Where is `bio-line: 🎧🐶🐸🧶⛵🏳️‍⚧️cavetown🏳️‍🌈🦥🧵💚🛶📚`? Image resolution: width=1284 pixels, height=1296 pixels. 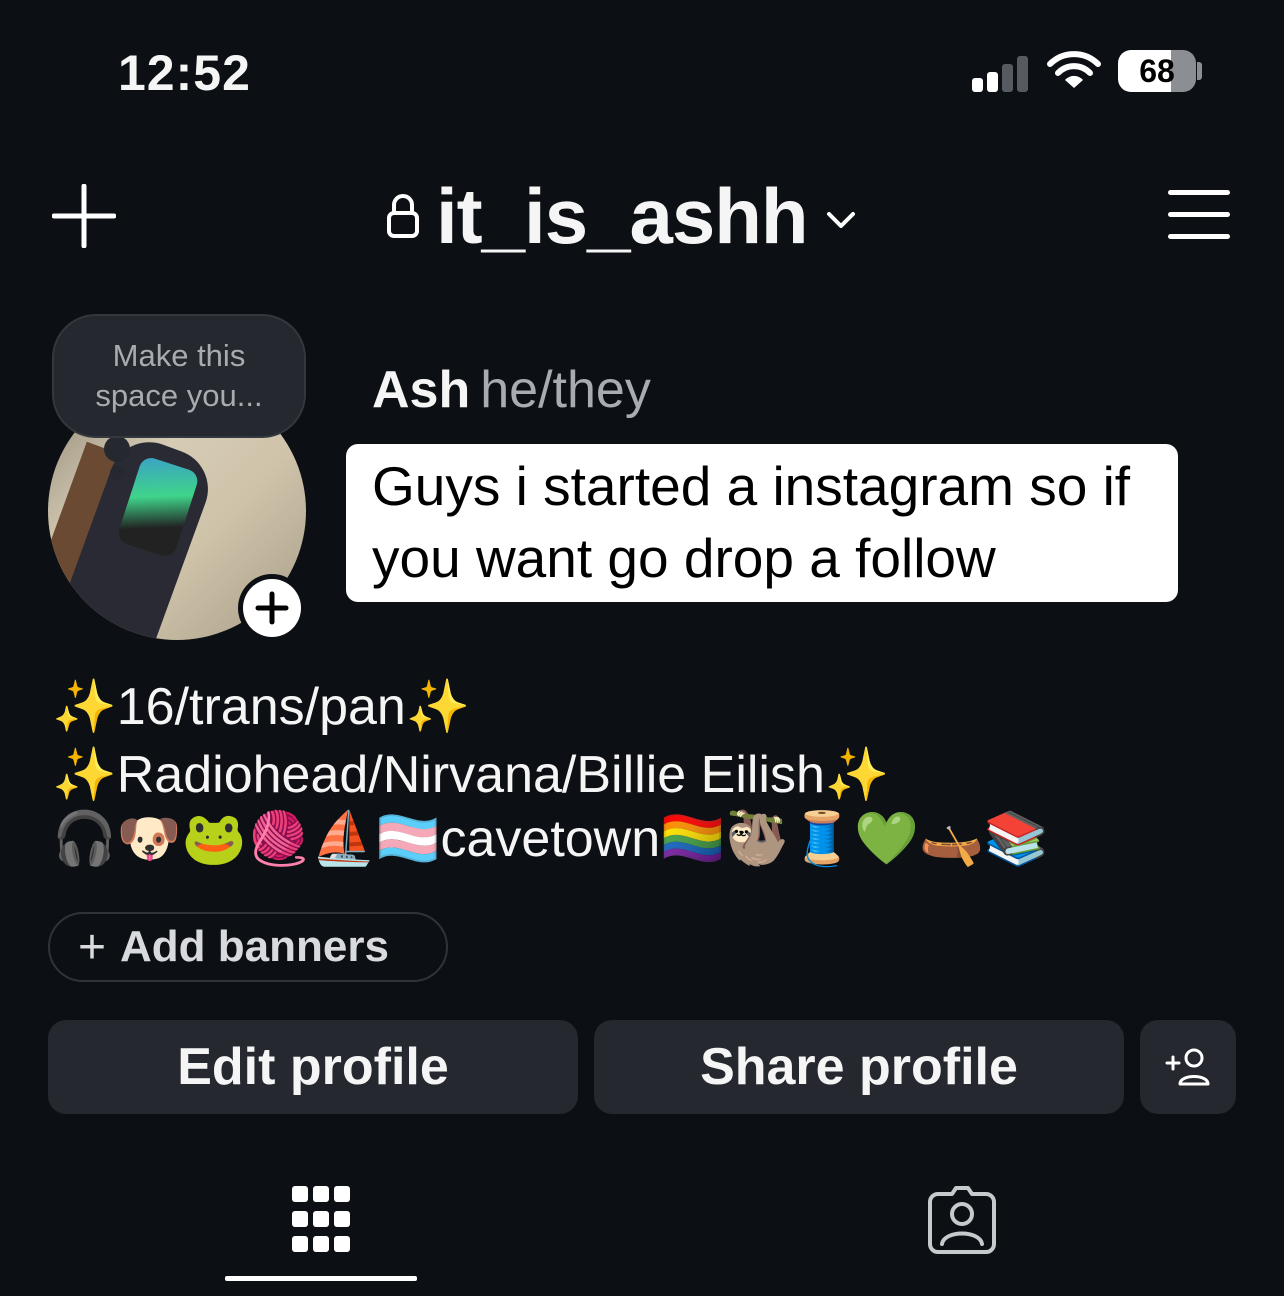
bio-line: 🎧🐶🐸🧶⛵🏳️‍⚧️cavetown🏳️‍🌈🦥🧵💚🛶📚 is located at coordinates (550, 839).